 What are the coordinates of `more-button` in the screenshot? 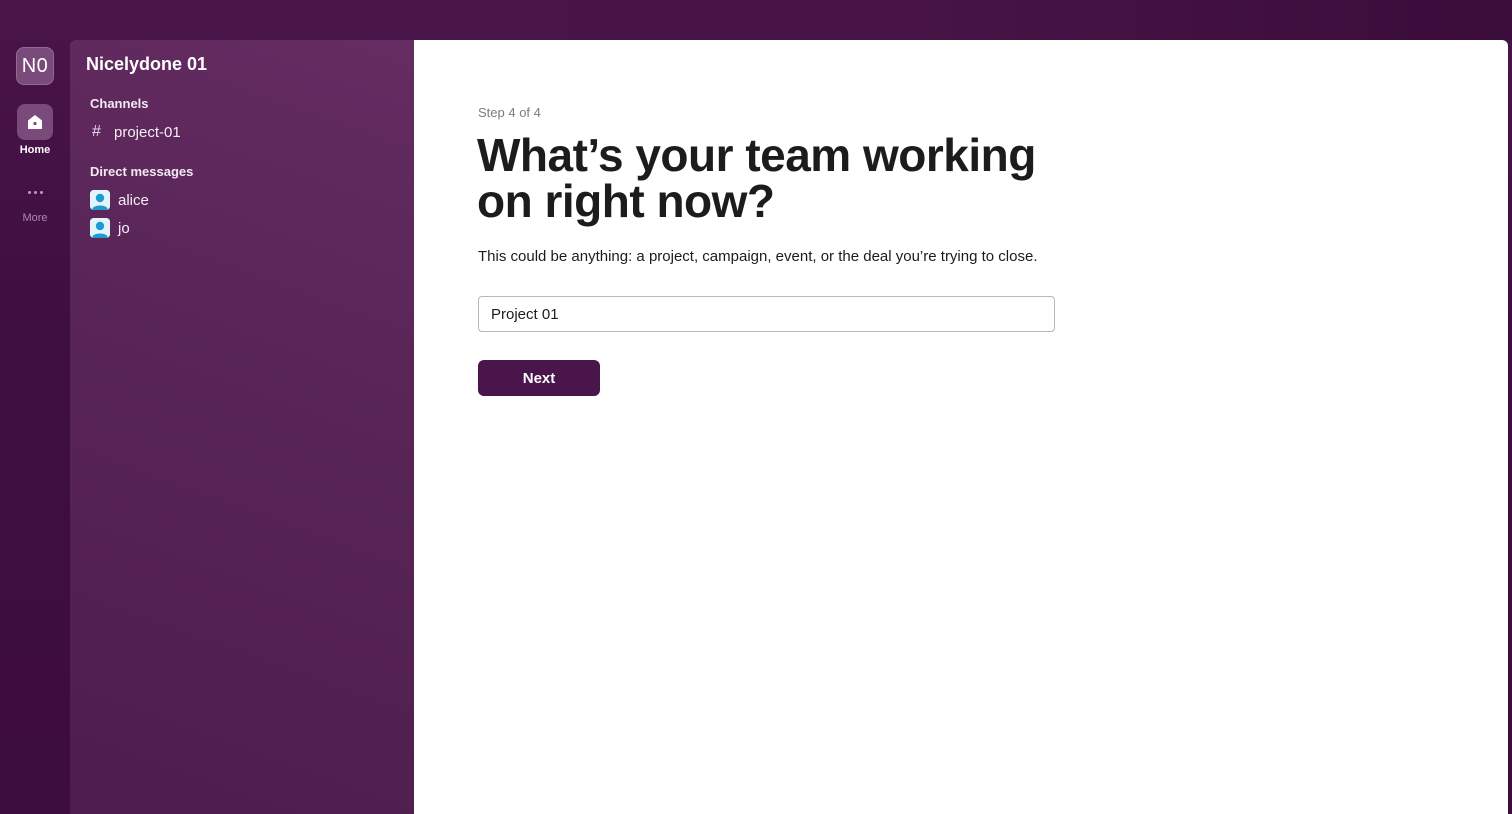 It's located at (35, 190).